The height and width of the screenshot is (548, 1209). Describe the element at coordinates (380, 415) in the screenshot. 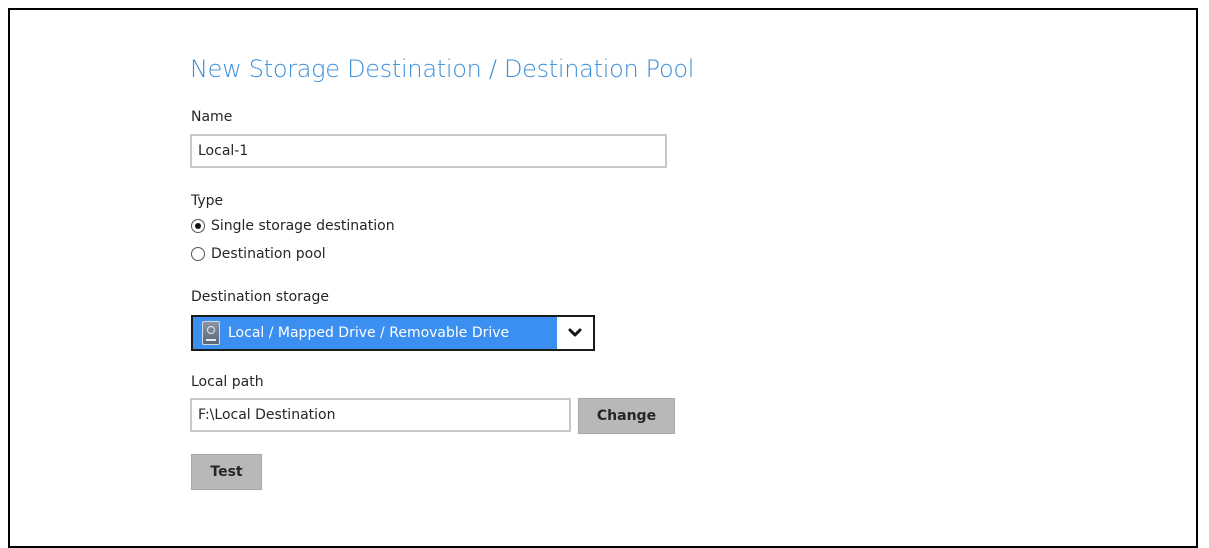

I see `local-path-input` at that location.